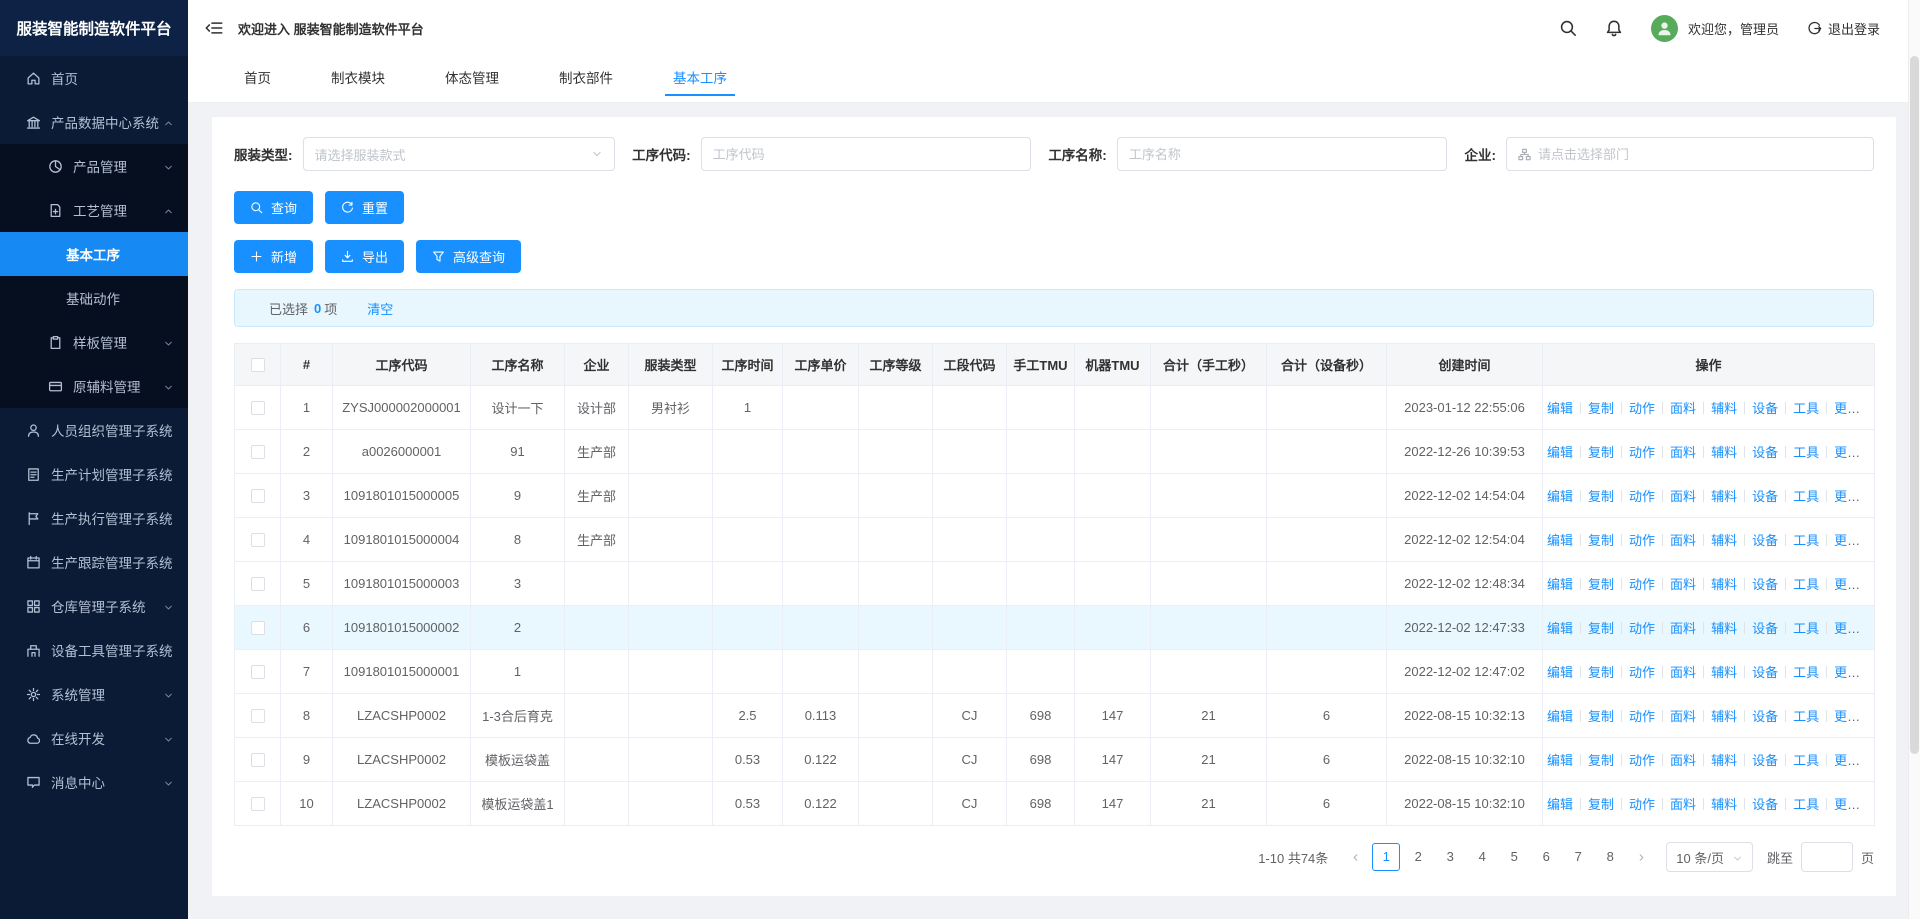 This screenshot has height=919, width=1920. Describe the element at coordinates (1546, 857) in the screenshot. I see `page-number: 6` at that location.